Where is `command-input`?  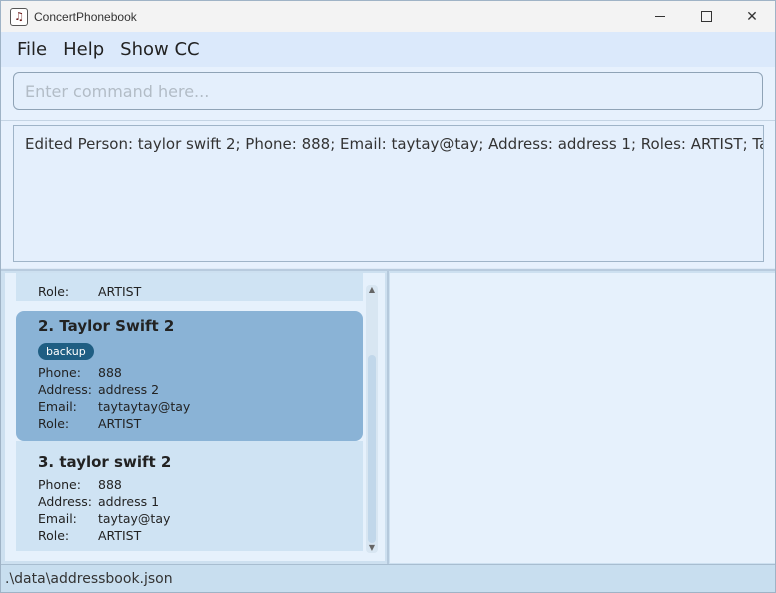 command-input is located at coordinates (388, 91).